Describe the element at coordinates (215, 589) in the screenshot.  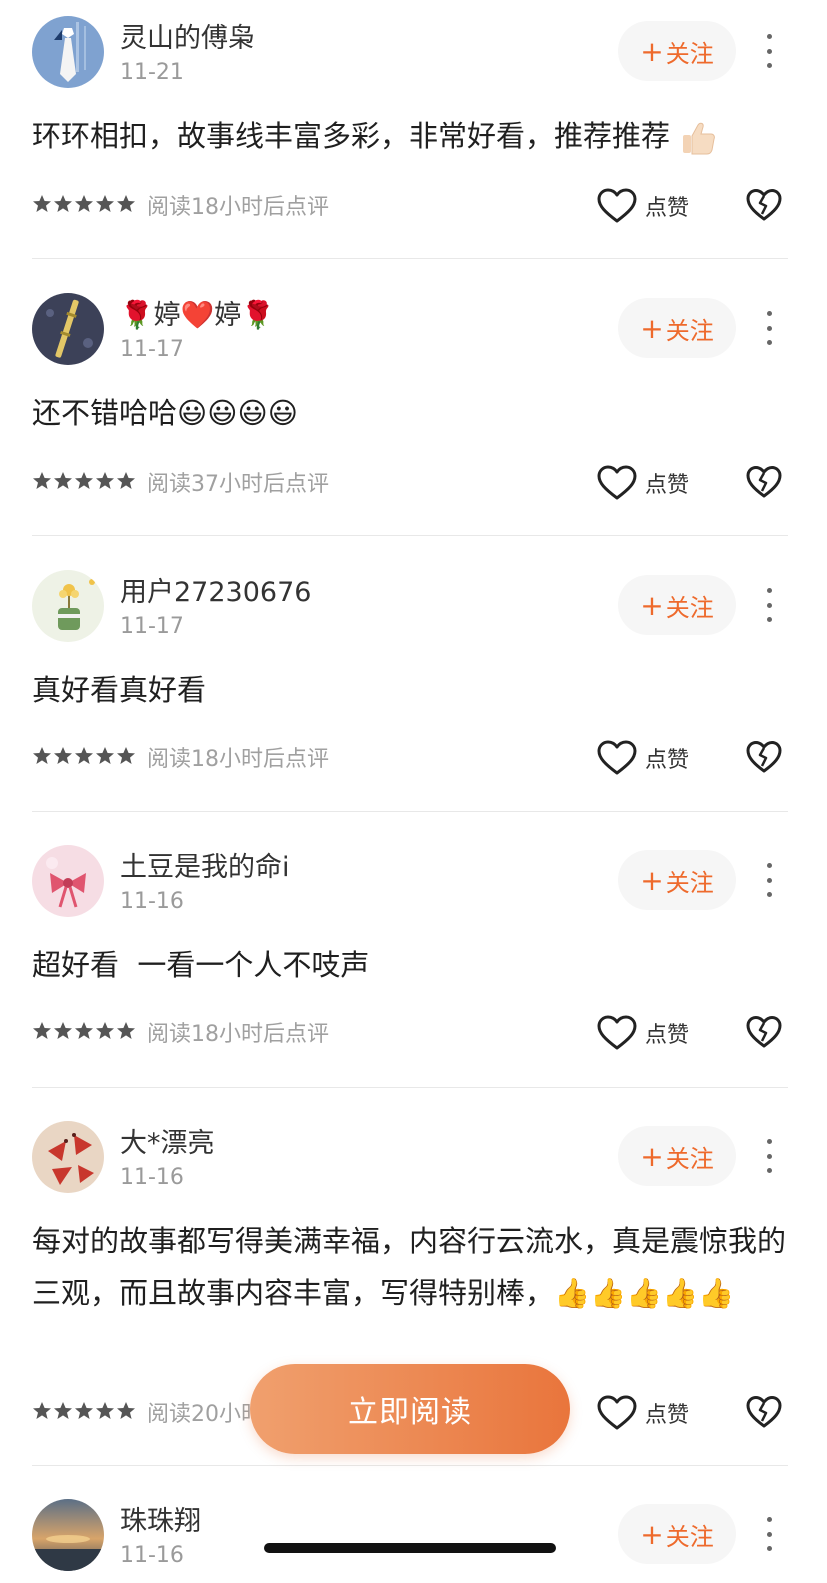
I see `username: 用户27230676` at that location.